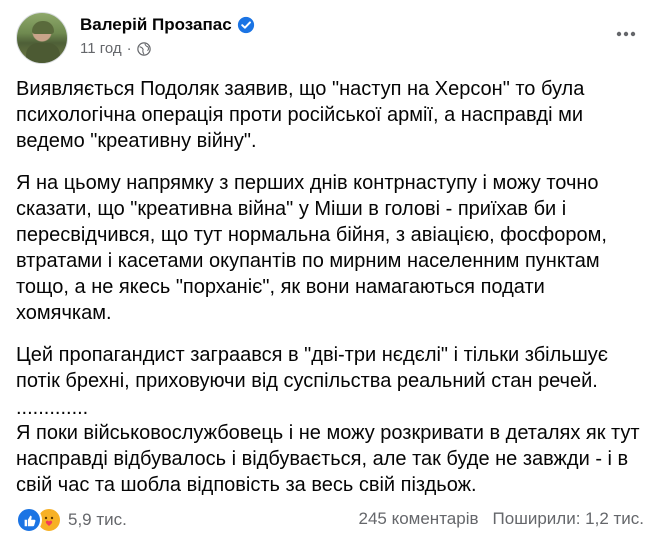  I want to click on reactions-summary: 5,9 тис., so click(71, 520).